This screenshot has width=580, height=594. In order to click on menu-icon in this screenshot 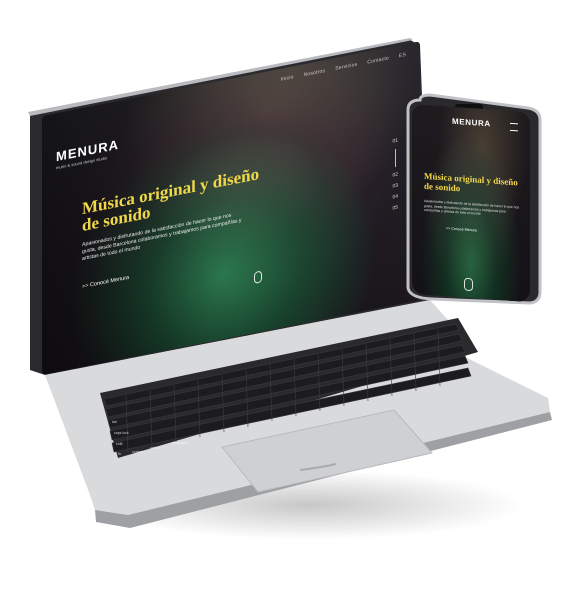, I will do `click(514, 127)`.